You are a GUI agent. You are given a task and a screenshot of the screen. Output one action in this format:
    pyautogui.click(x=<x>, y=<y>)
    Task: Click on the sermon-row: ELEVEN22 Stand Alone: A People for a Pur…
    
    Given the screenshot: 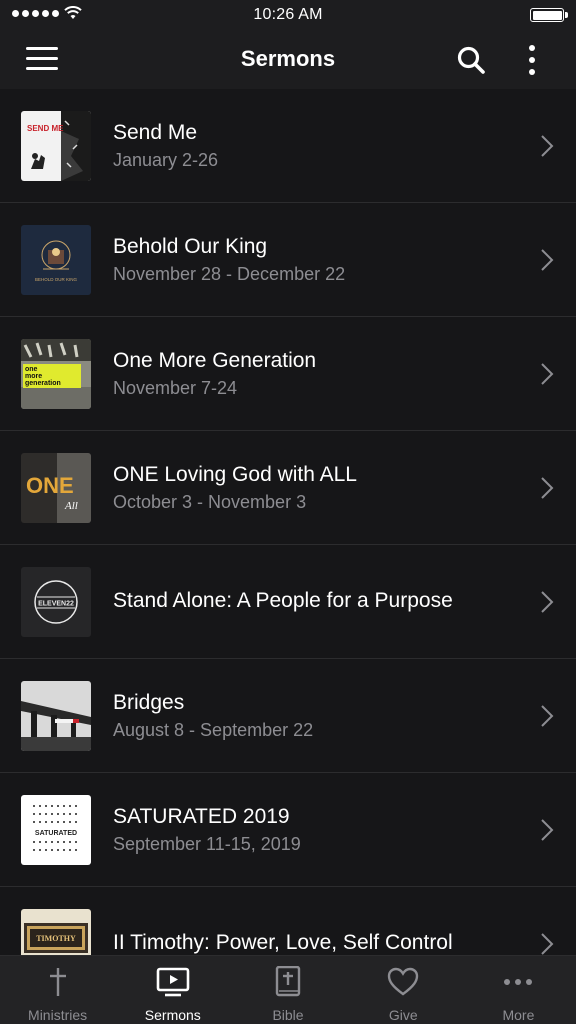 What is the action you would take?
    pyautogui.click(x=288, y=602)
    